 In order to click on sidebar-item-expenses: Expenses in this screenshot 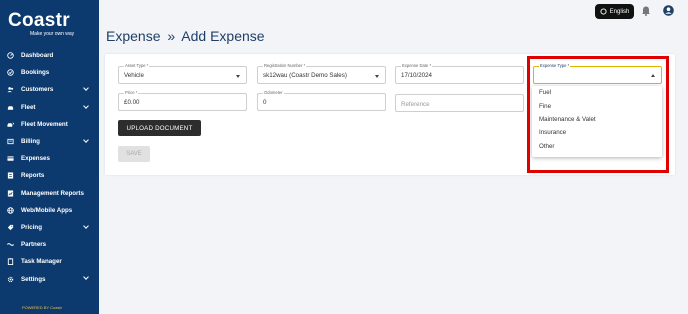, I will do `click(49, 158)`.